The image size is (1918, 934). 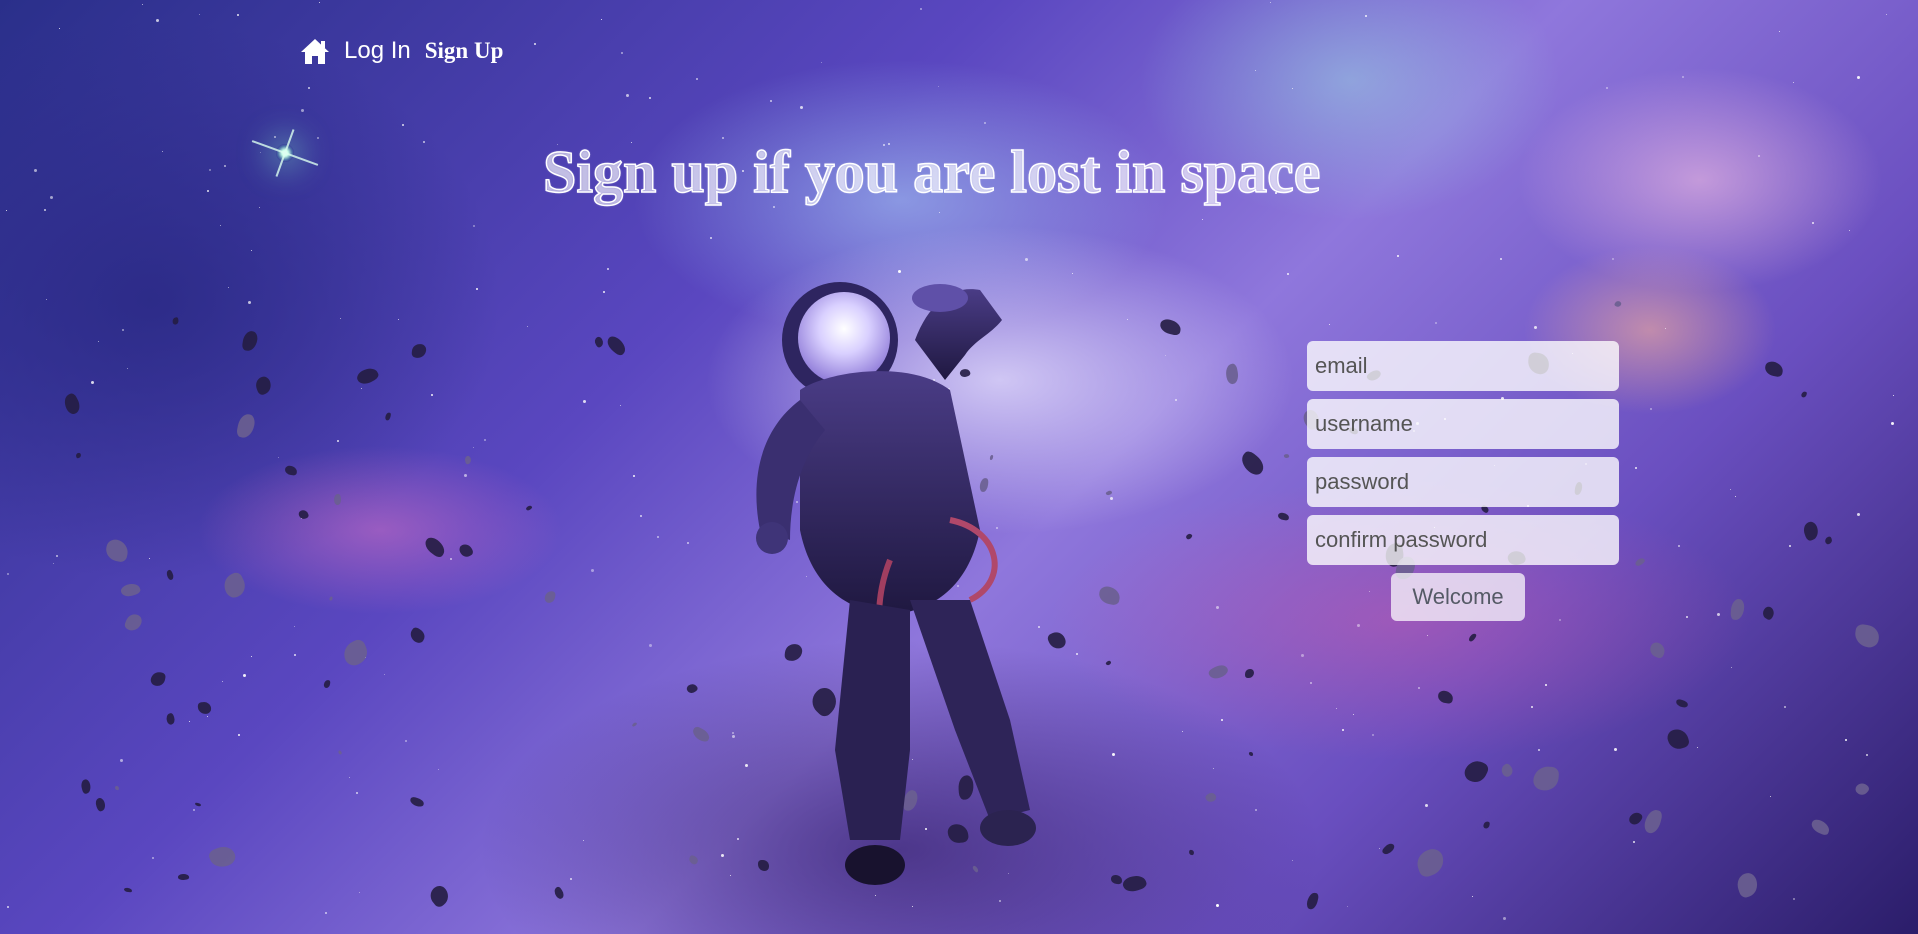 What do you see at coordinates (1458, 597) in the screenshot?
I see `welcome-button: Welcome` at bounding box center [1458, 597].